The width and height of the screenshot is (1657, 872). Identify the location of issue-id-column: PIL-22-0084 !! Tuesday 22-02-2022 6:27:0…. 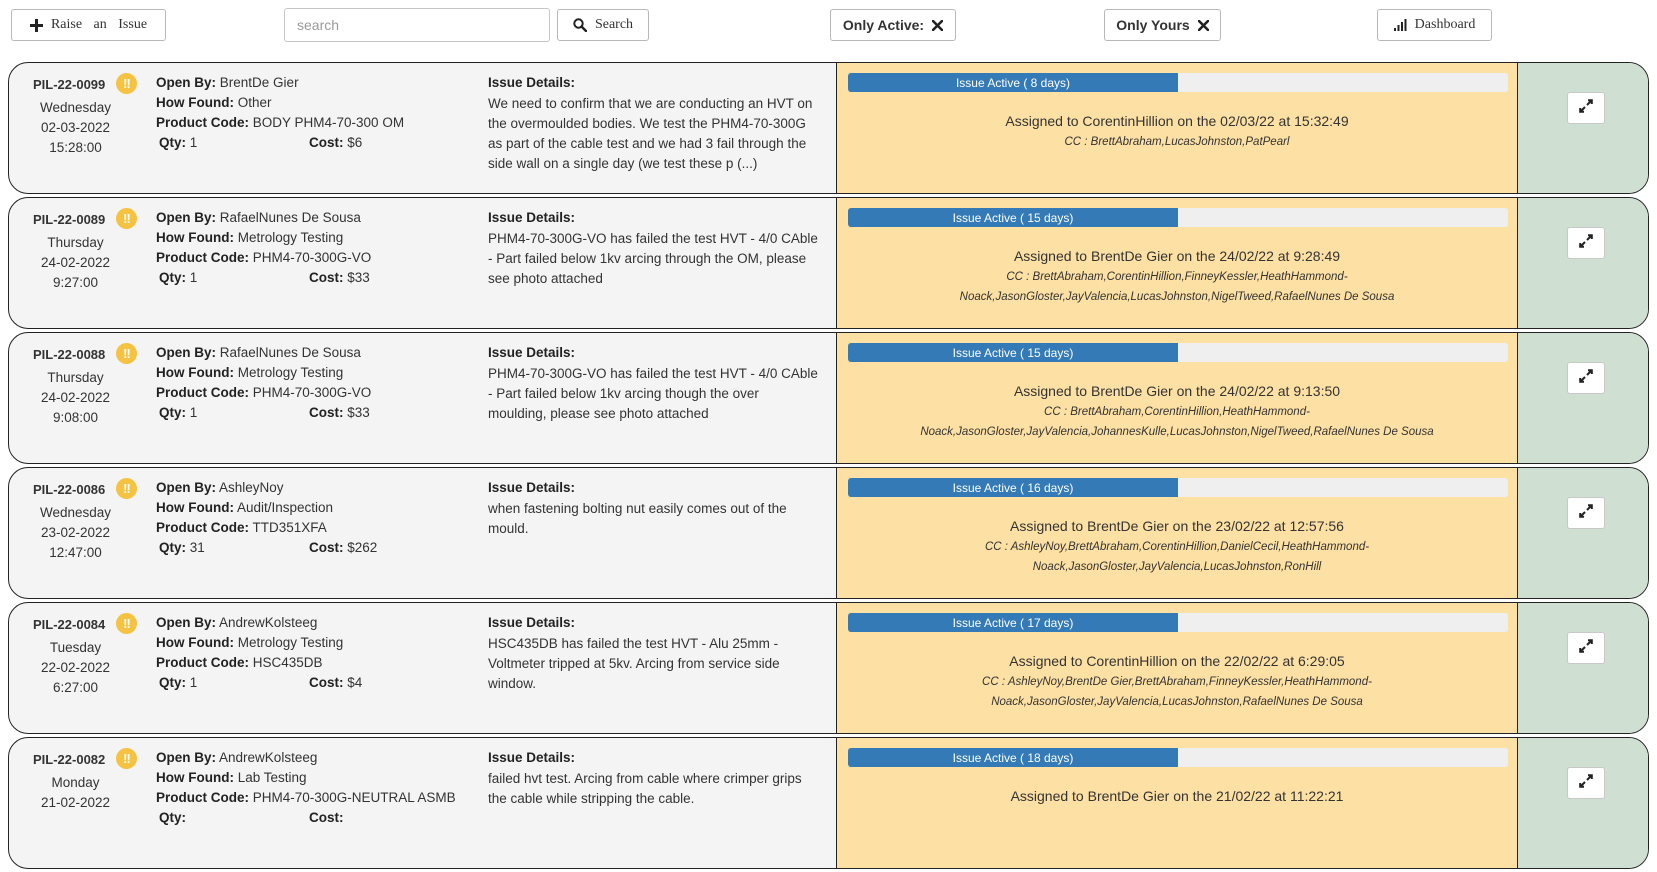
(75, 668).